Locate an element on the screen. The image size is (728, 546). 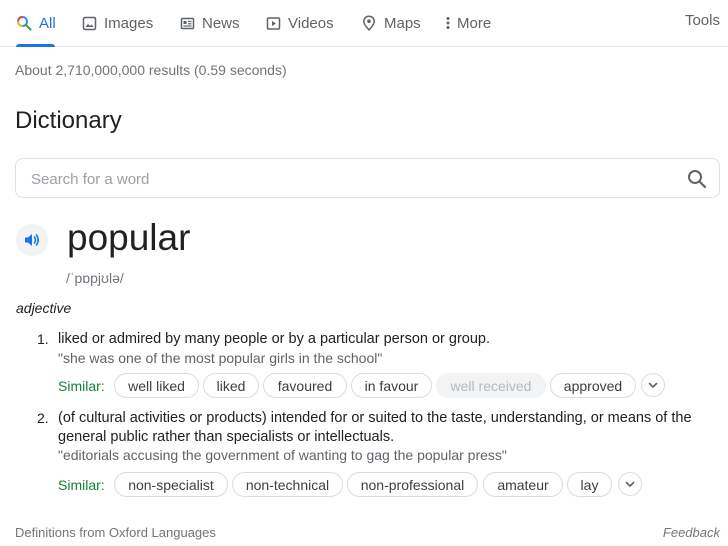
speaker-icon is located at coordinates (32, 240).